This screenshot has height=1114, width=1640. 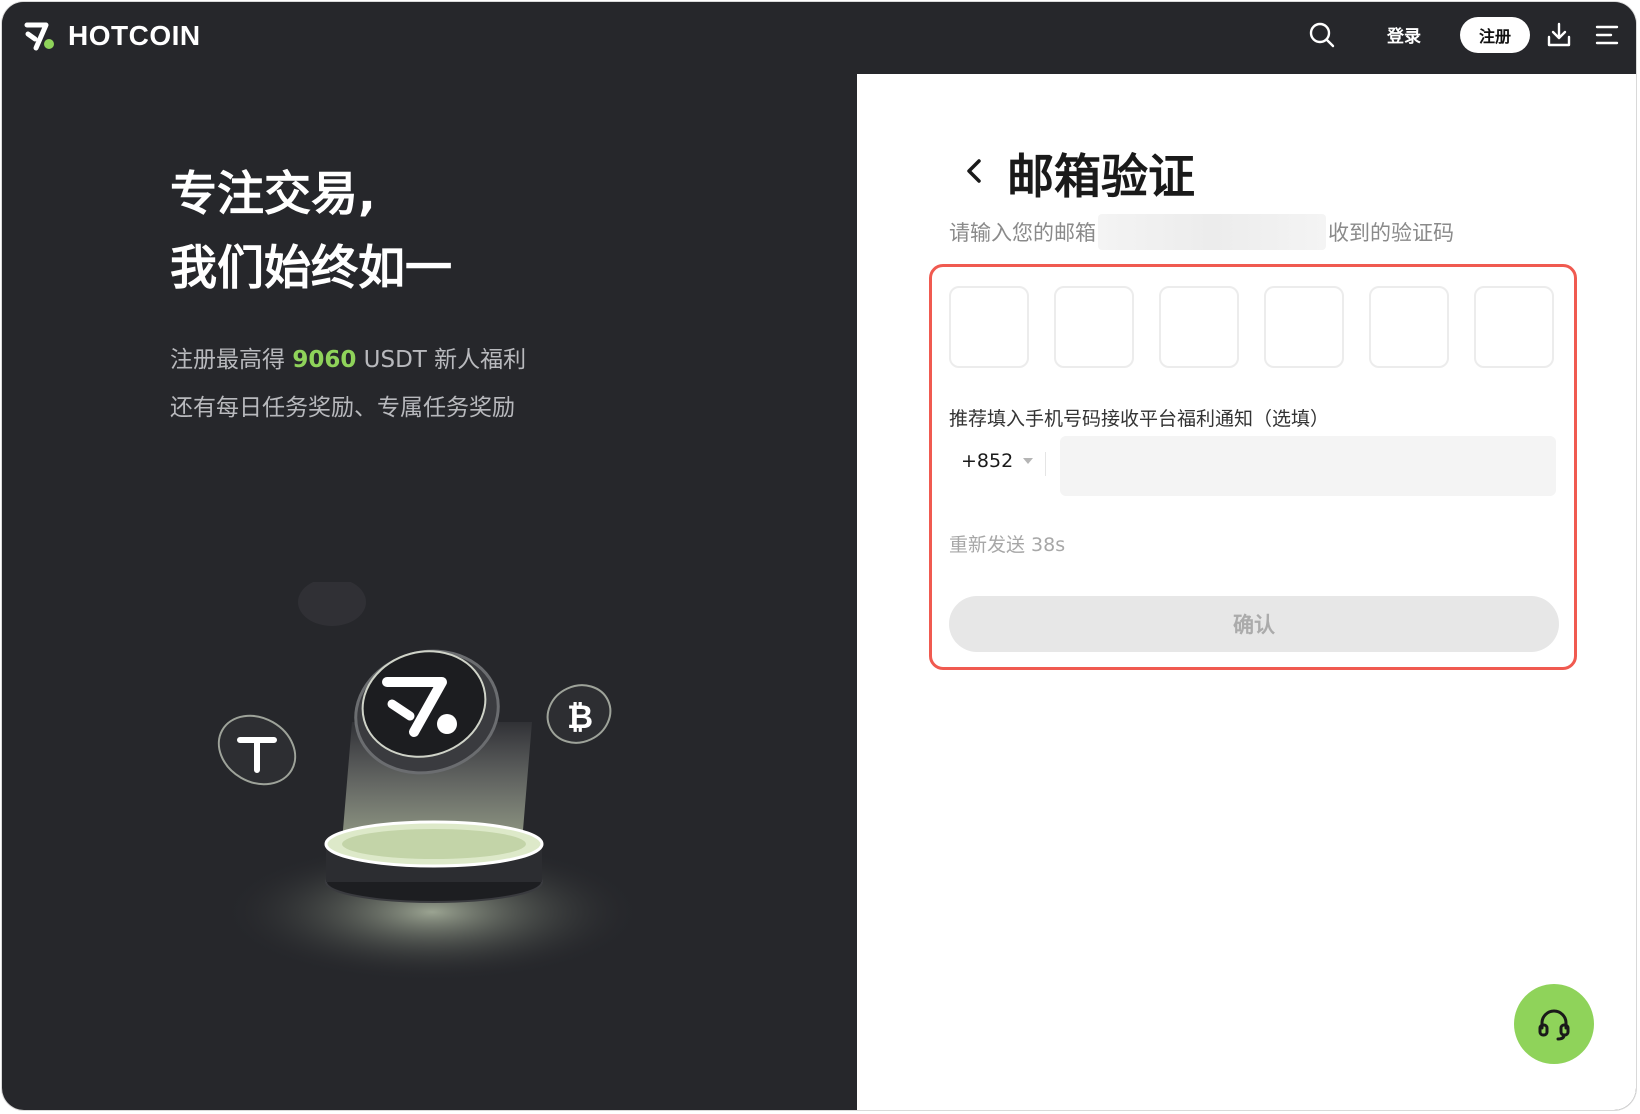 I want to click on customer-support-button, so click(x=1554, y=1024).